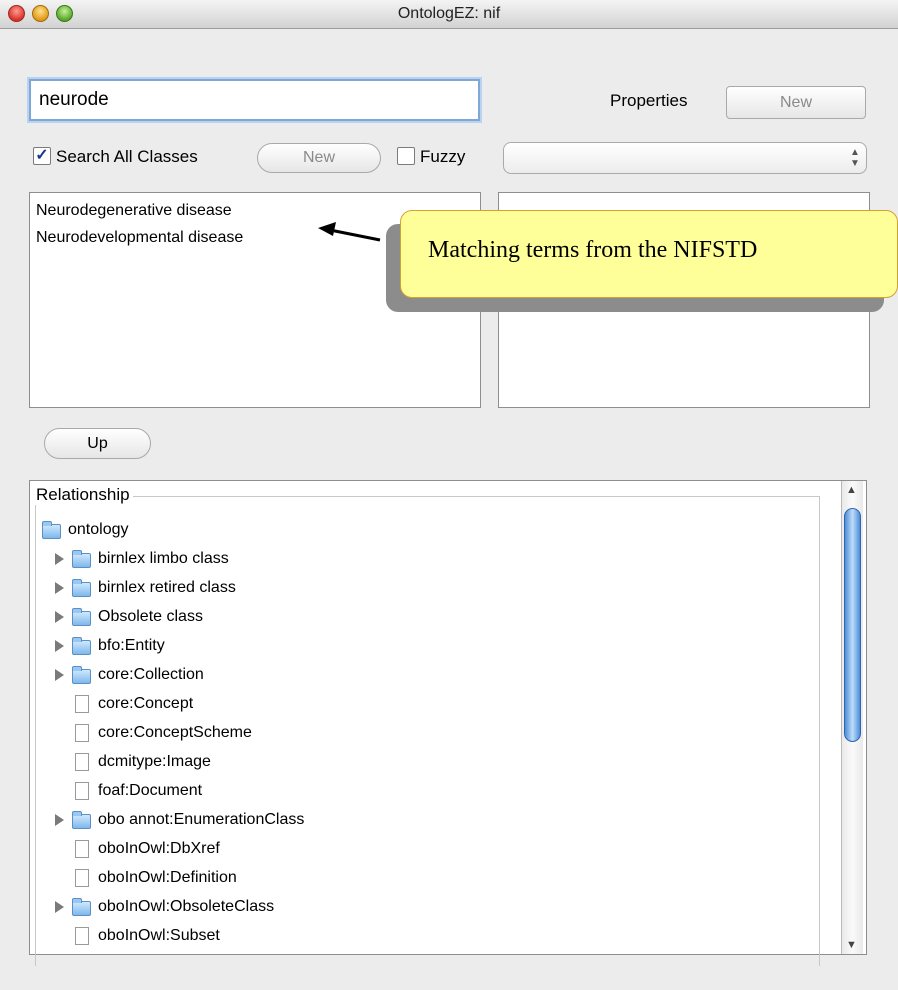 The image size is (898, 990). I want to click on tree-item-label: ontology, so click(98, 529).